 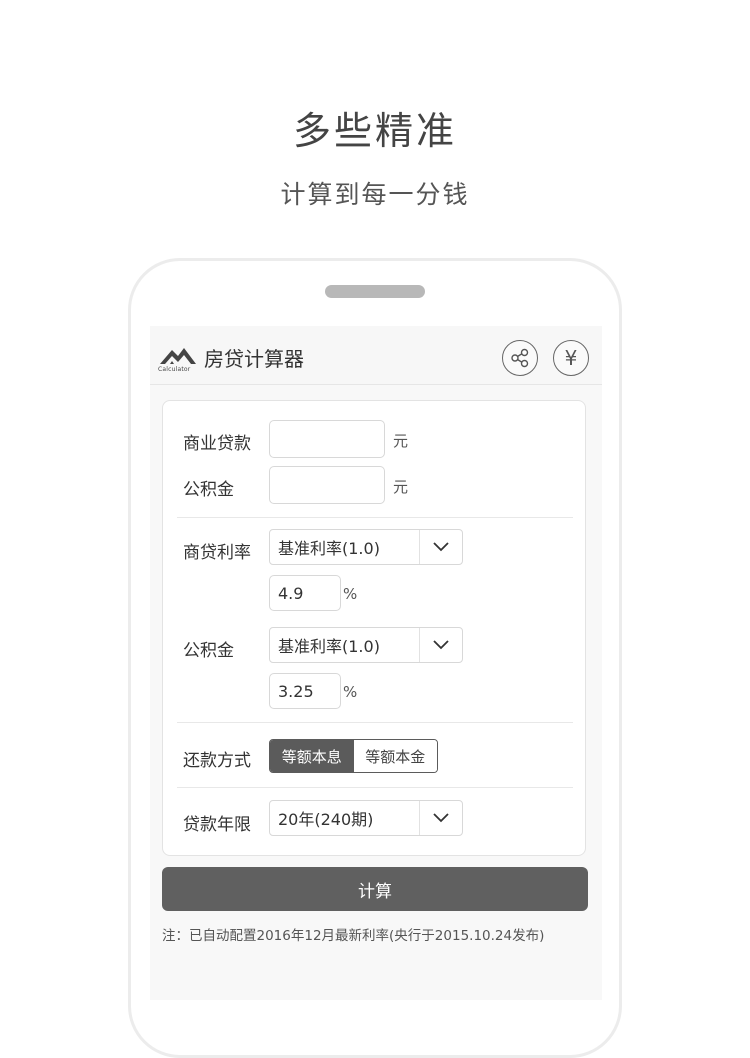 I want to click on share-icon, so click(x=520, y=358).